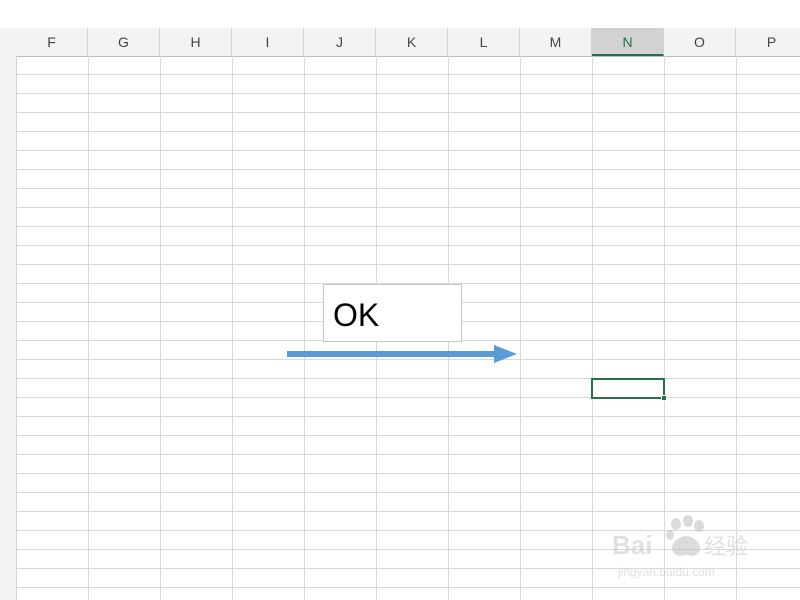  What do you see at coordinates (356, 315) in the screenshot?
I see `ok-text-box-label: OK` at bounding box center [356, 315].